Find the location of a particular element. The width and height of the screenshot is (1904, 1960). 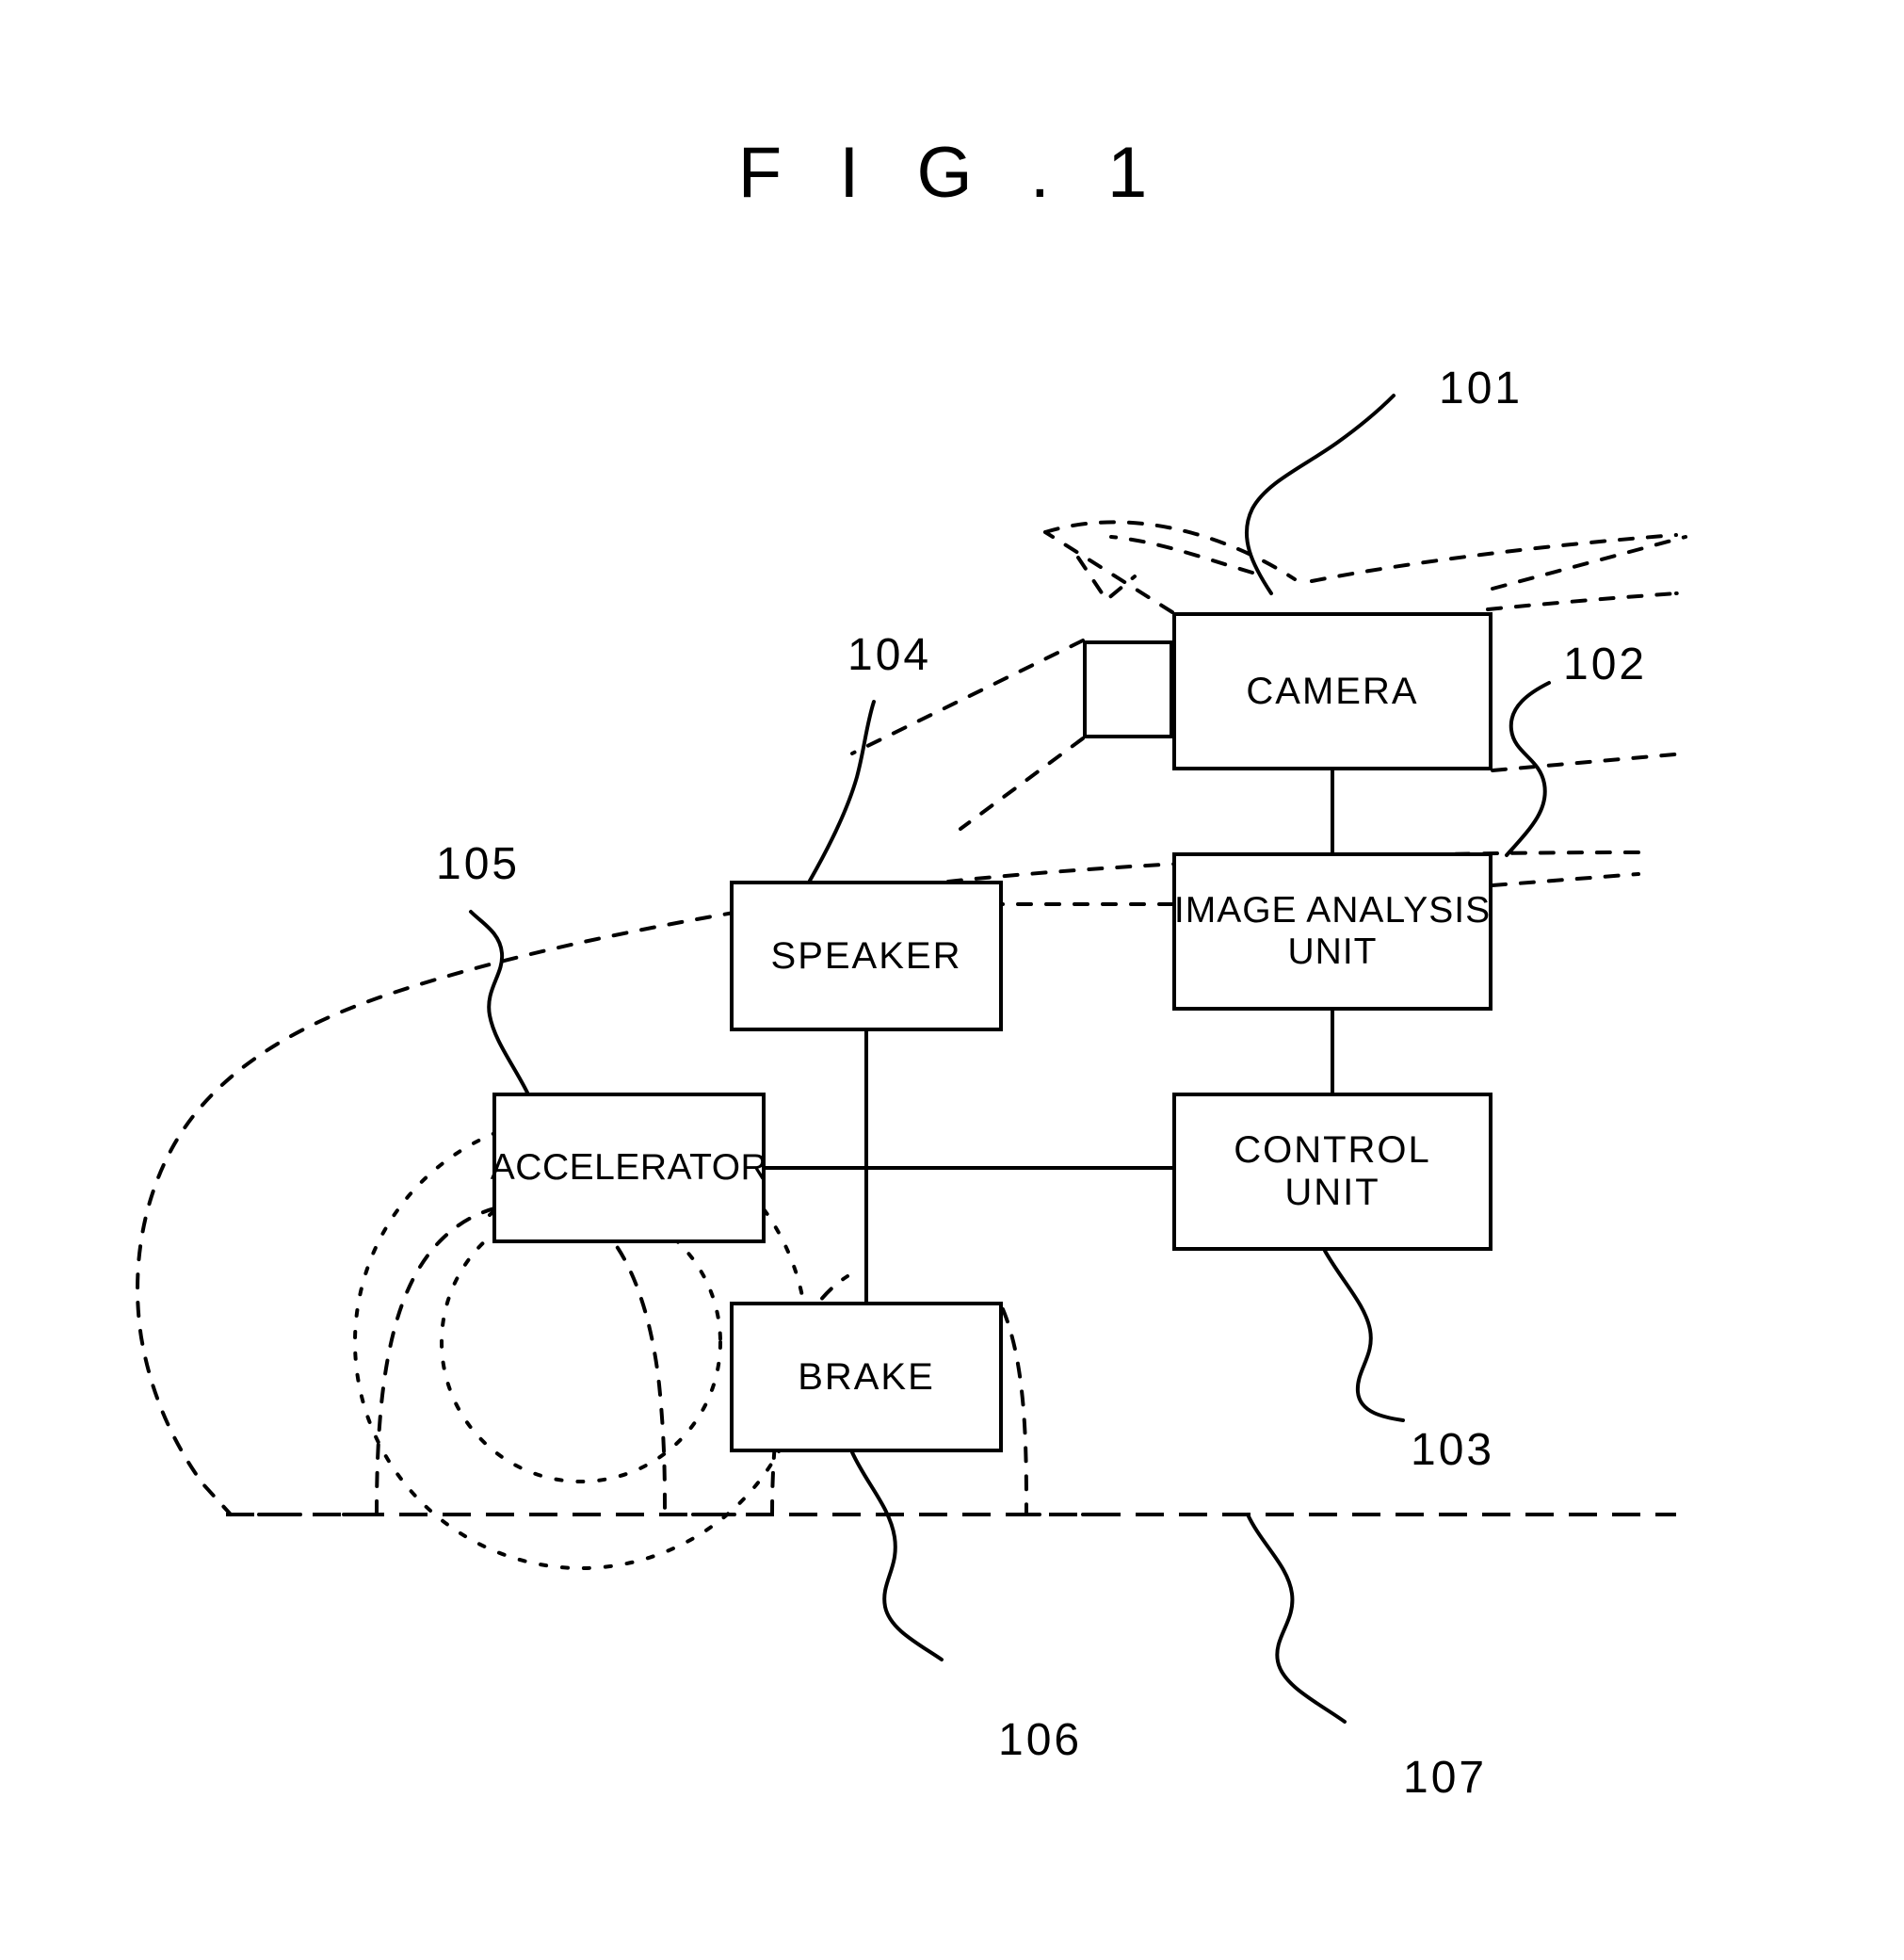

image-analysis-unit-label: IMAGE ANALYSIS UNIT is located at coordinates (1332, 931).